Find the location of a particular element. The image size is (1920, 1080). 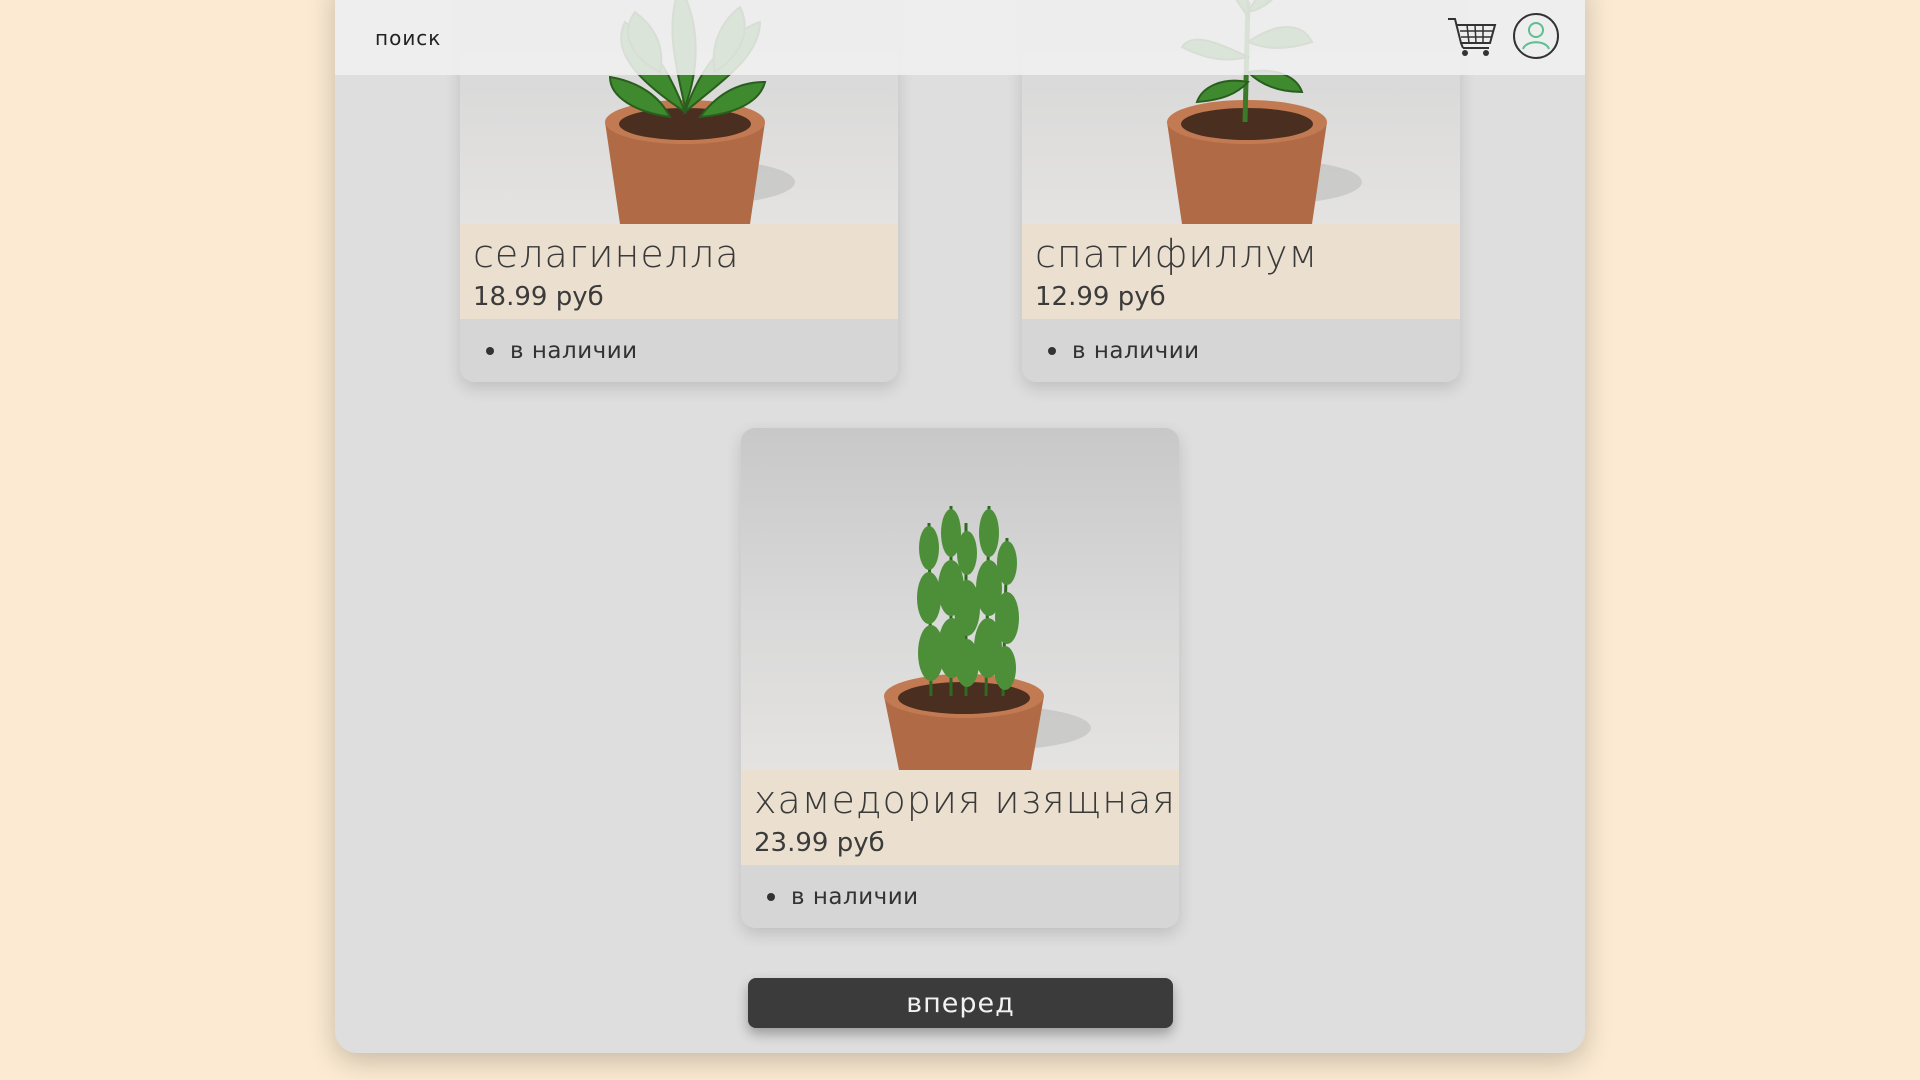

top-header: поиск is located at coordinates (960, 37).